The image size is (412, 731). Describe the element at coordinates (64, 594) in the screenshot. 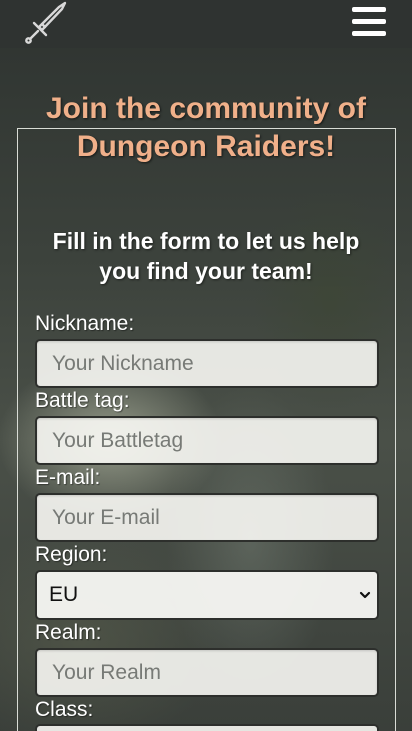

I see `region-selected-value: EU` at that location.